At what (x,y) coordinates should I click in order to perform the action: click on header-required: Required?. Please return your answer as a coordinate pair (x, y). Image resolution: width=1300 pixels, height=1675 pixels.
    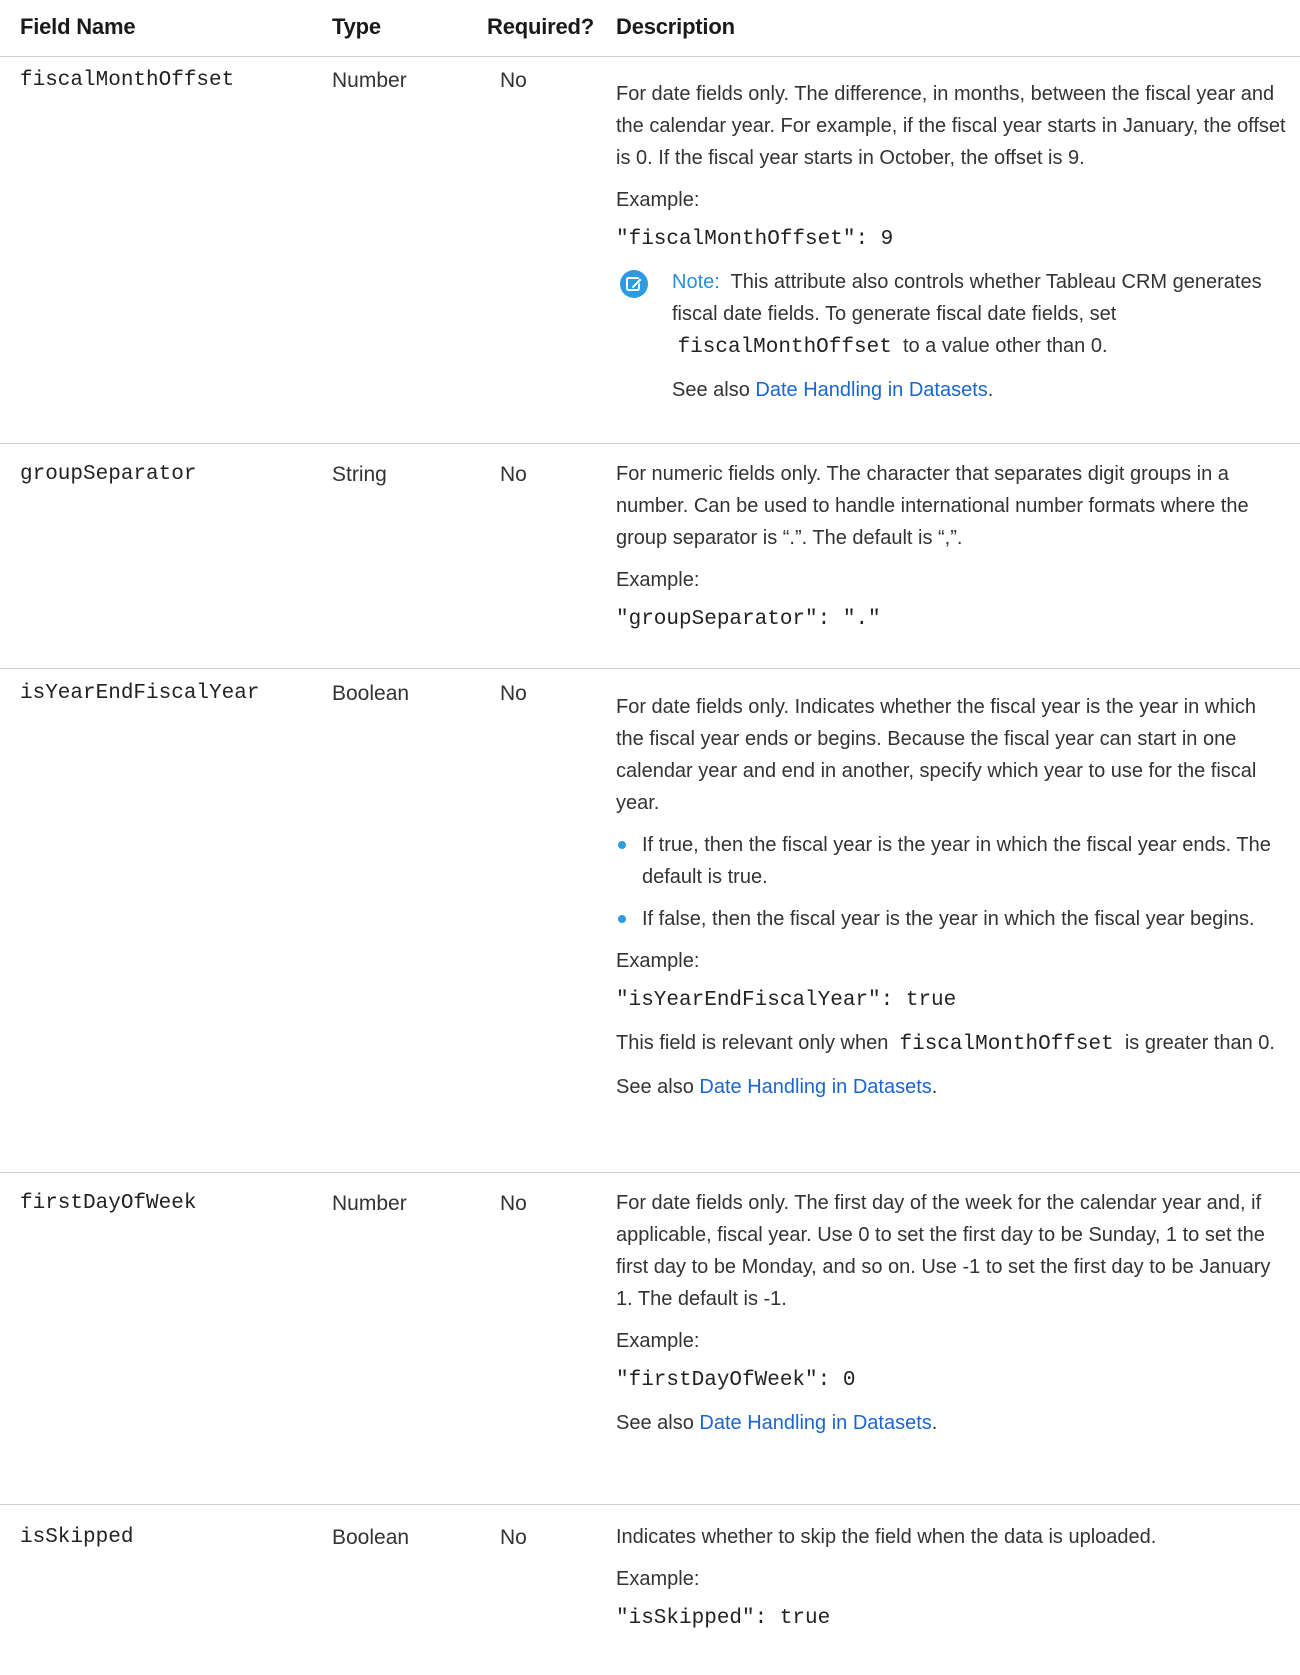
    Looking at the image, I should click on (540, 26).